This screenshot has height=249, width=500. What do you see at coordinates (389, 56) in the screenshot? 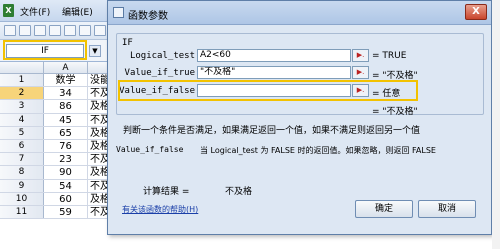
I see `logical-test-result: = TRUE` at bounding box center [389, 56].